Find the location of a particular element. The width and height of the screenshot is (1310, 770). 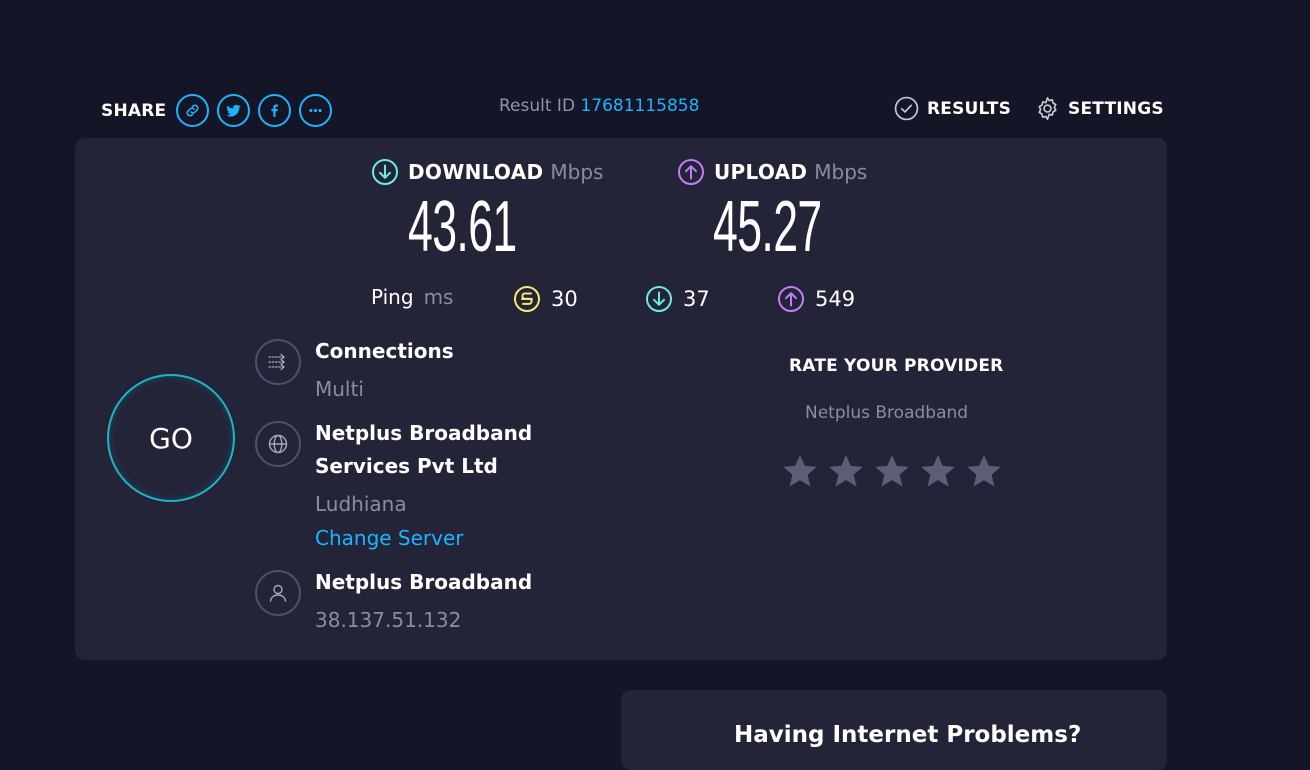

ping-idle-icon is located at coordinates (527, 299).